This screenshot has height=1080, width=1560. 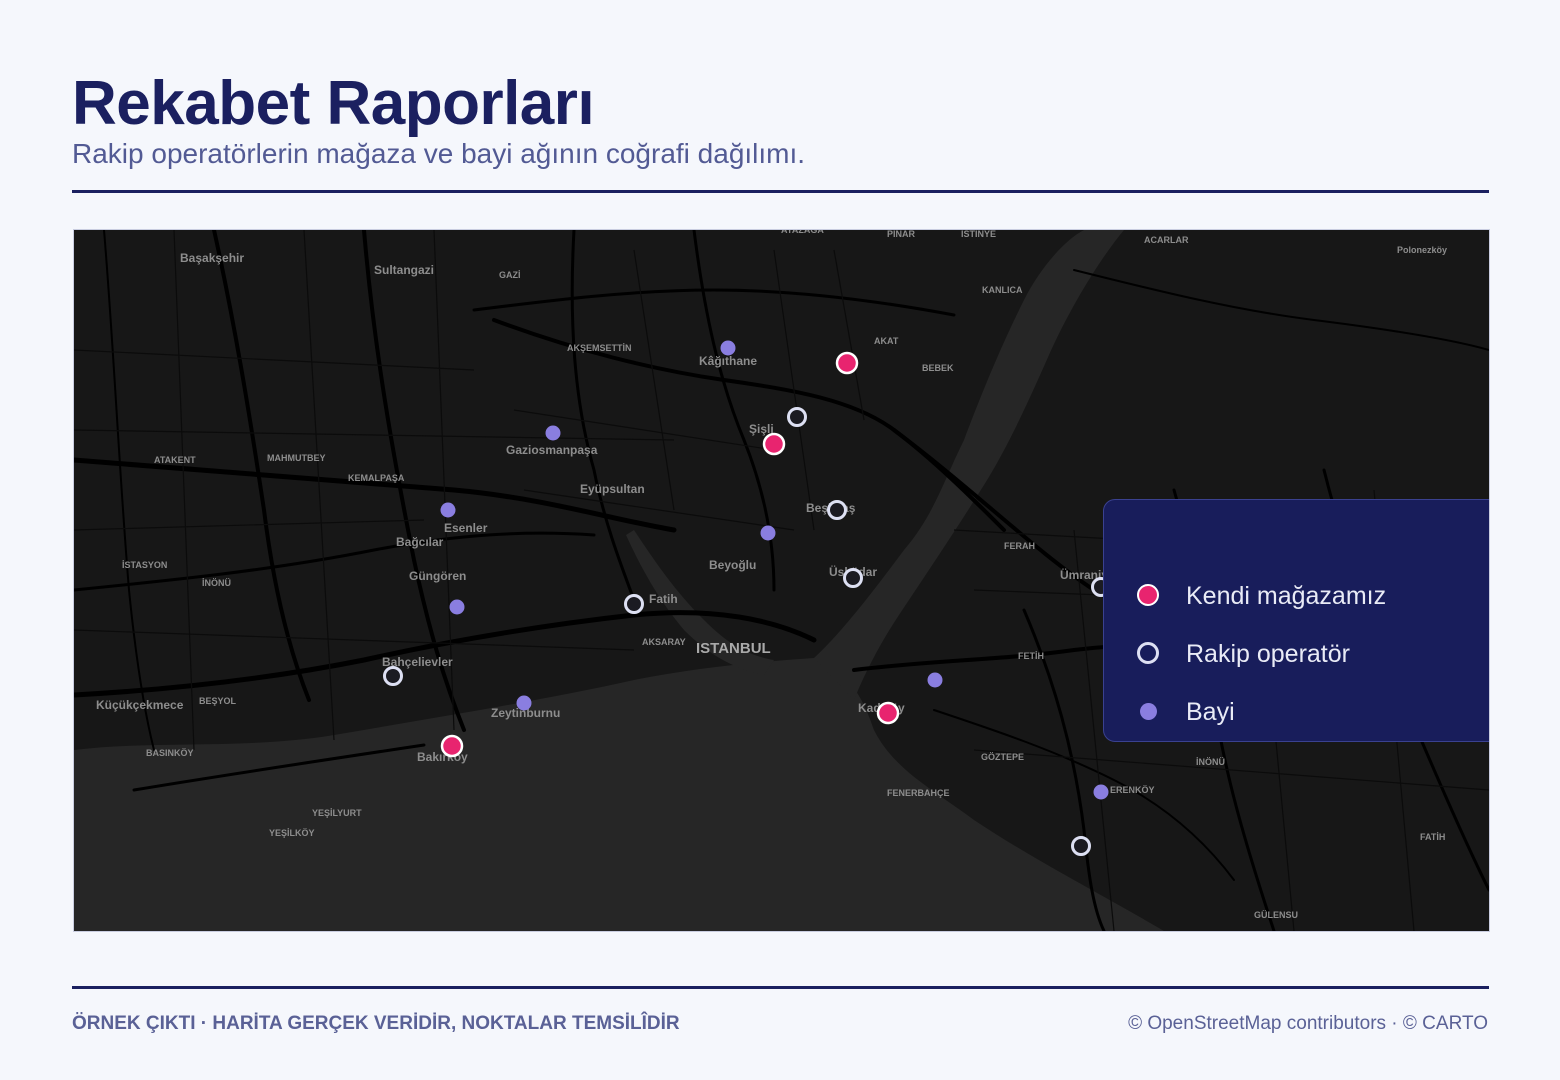 What do you see at coordinates (175, 460) in the screenshot?
I see `place-label: ATAKENT` at bounding box center [175, 460].